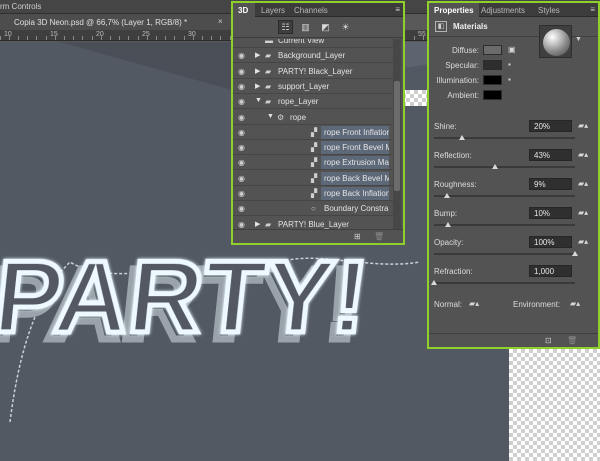 The image size is (600, 461). I want to click on texture-folder-icon: ▣, so click(512, 49).